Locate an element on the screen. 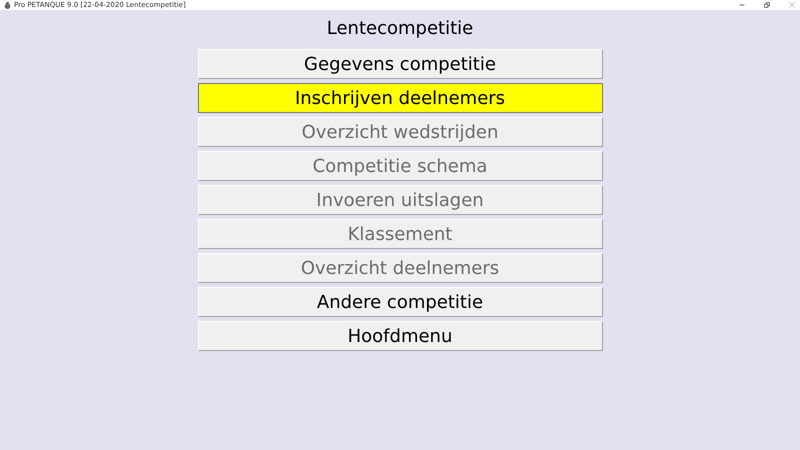  menu-button: Hoofdmenu is located at coordinates (400, 336).